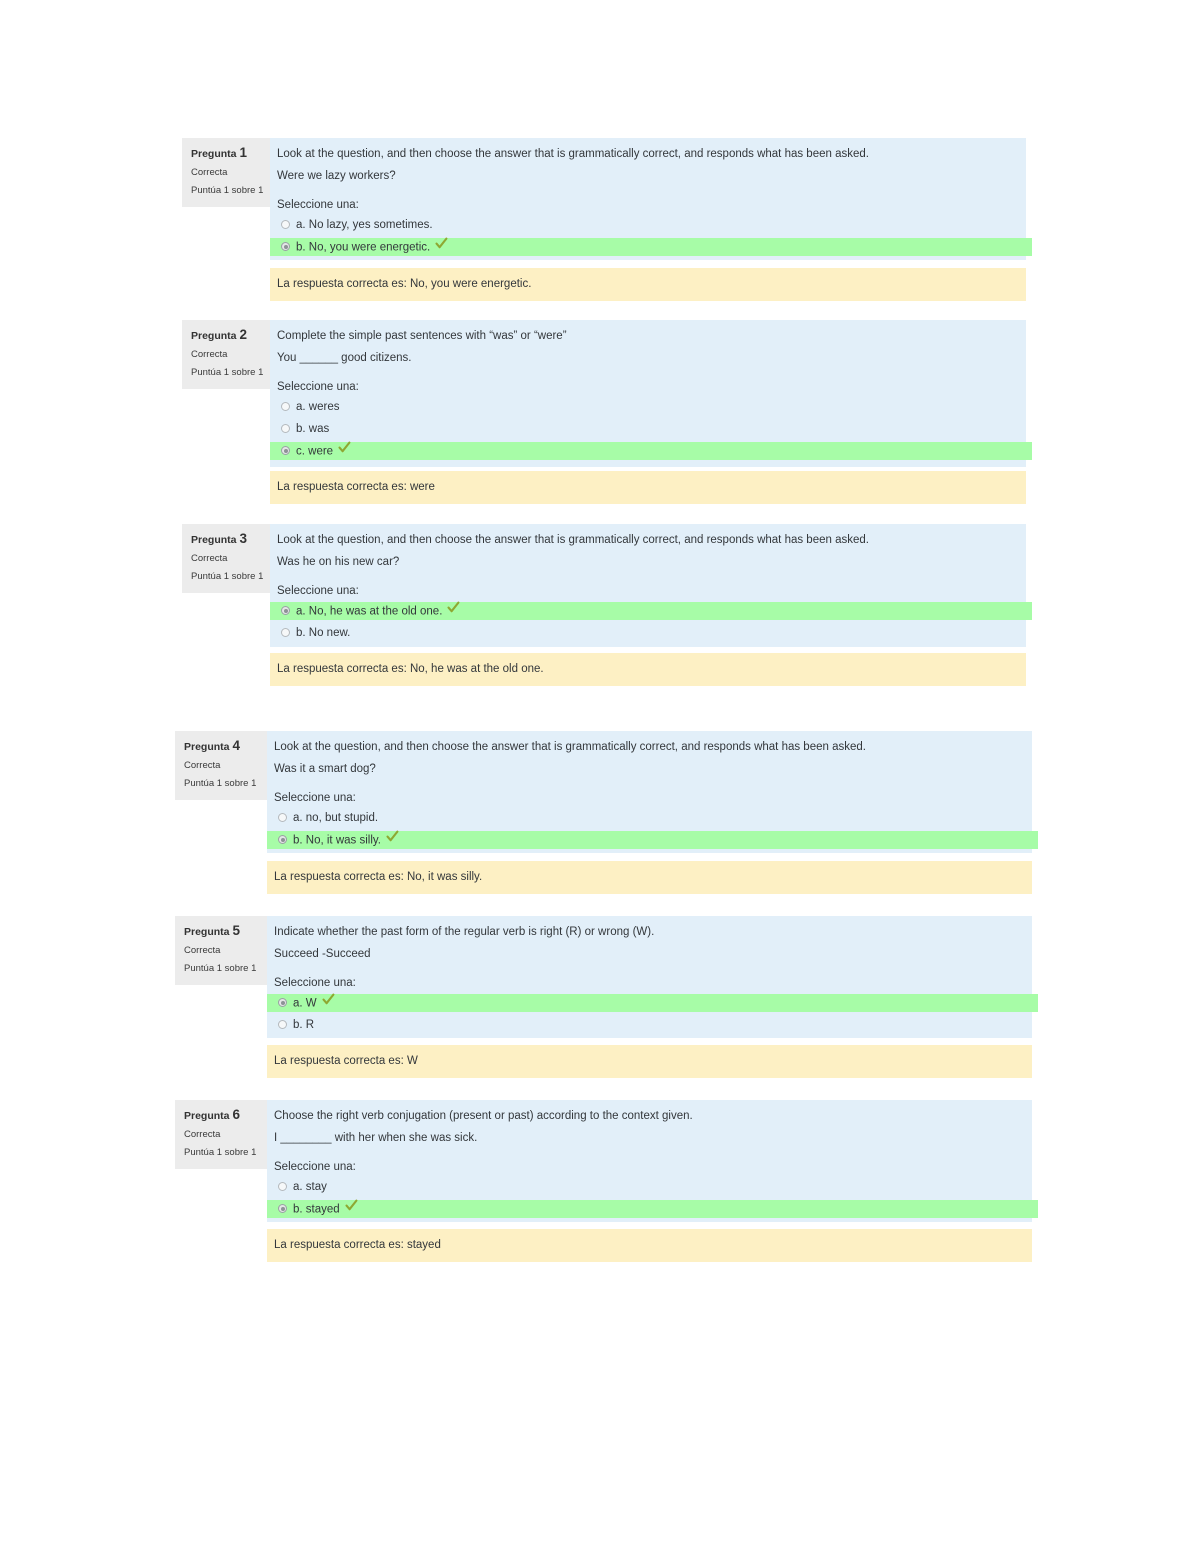  What do you see at coordinates (363, 247) in the screenshot?
I see `answer-option-label: b. No, you were energetic.` at bounding box center [363, 247].